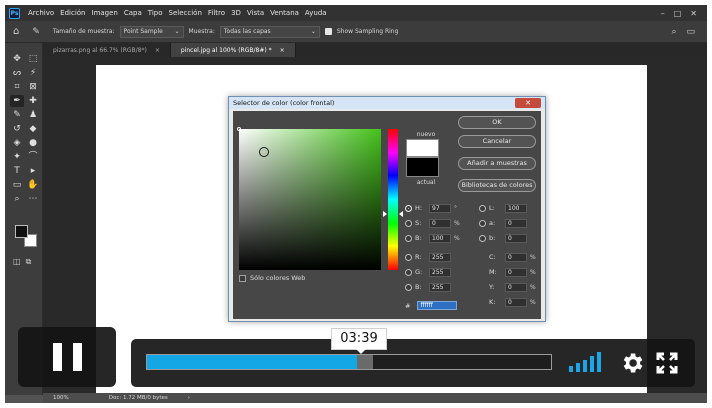  What do you see at coordinates (678, 13) in the screenshot?
I see `maximize-icon: □` at bounding box center [678, 13].